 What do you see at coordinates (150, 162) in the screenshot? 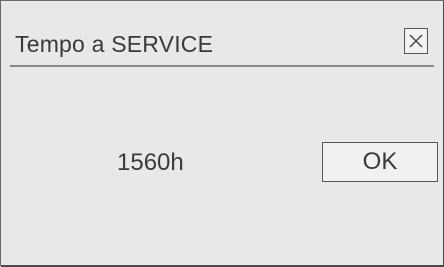
I see `service-hours-value: 1560h` at bounding box center [150, 162].